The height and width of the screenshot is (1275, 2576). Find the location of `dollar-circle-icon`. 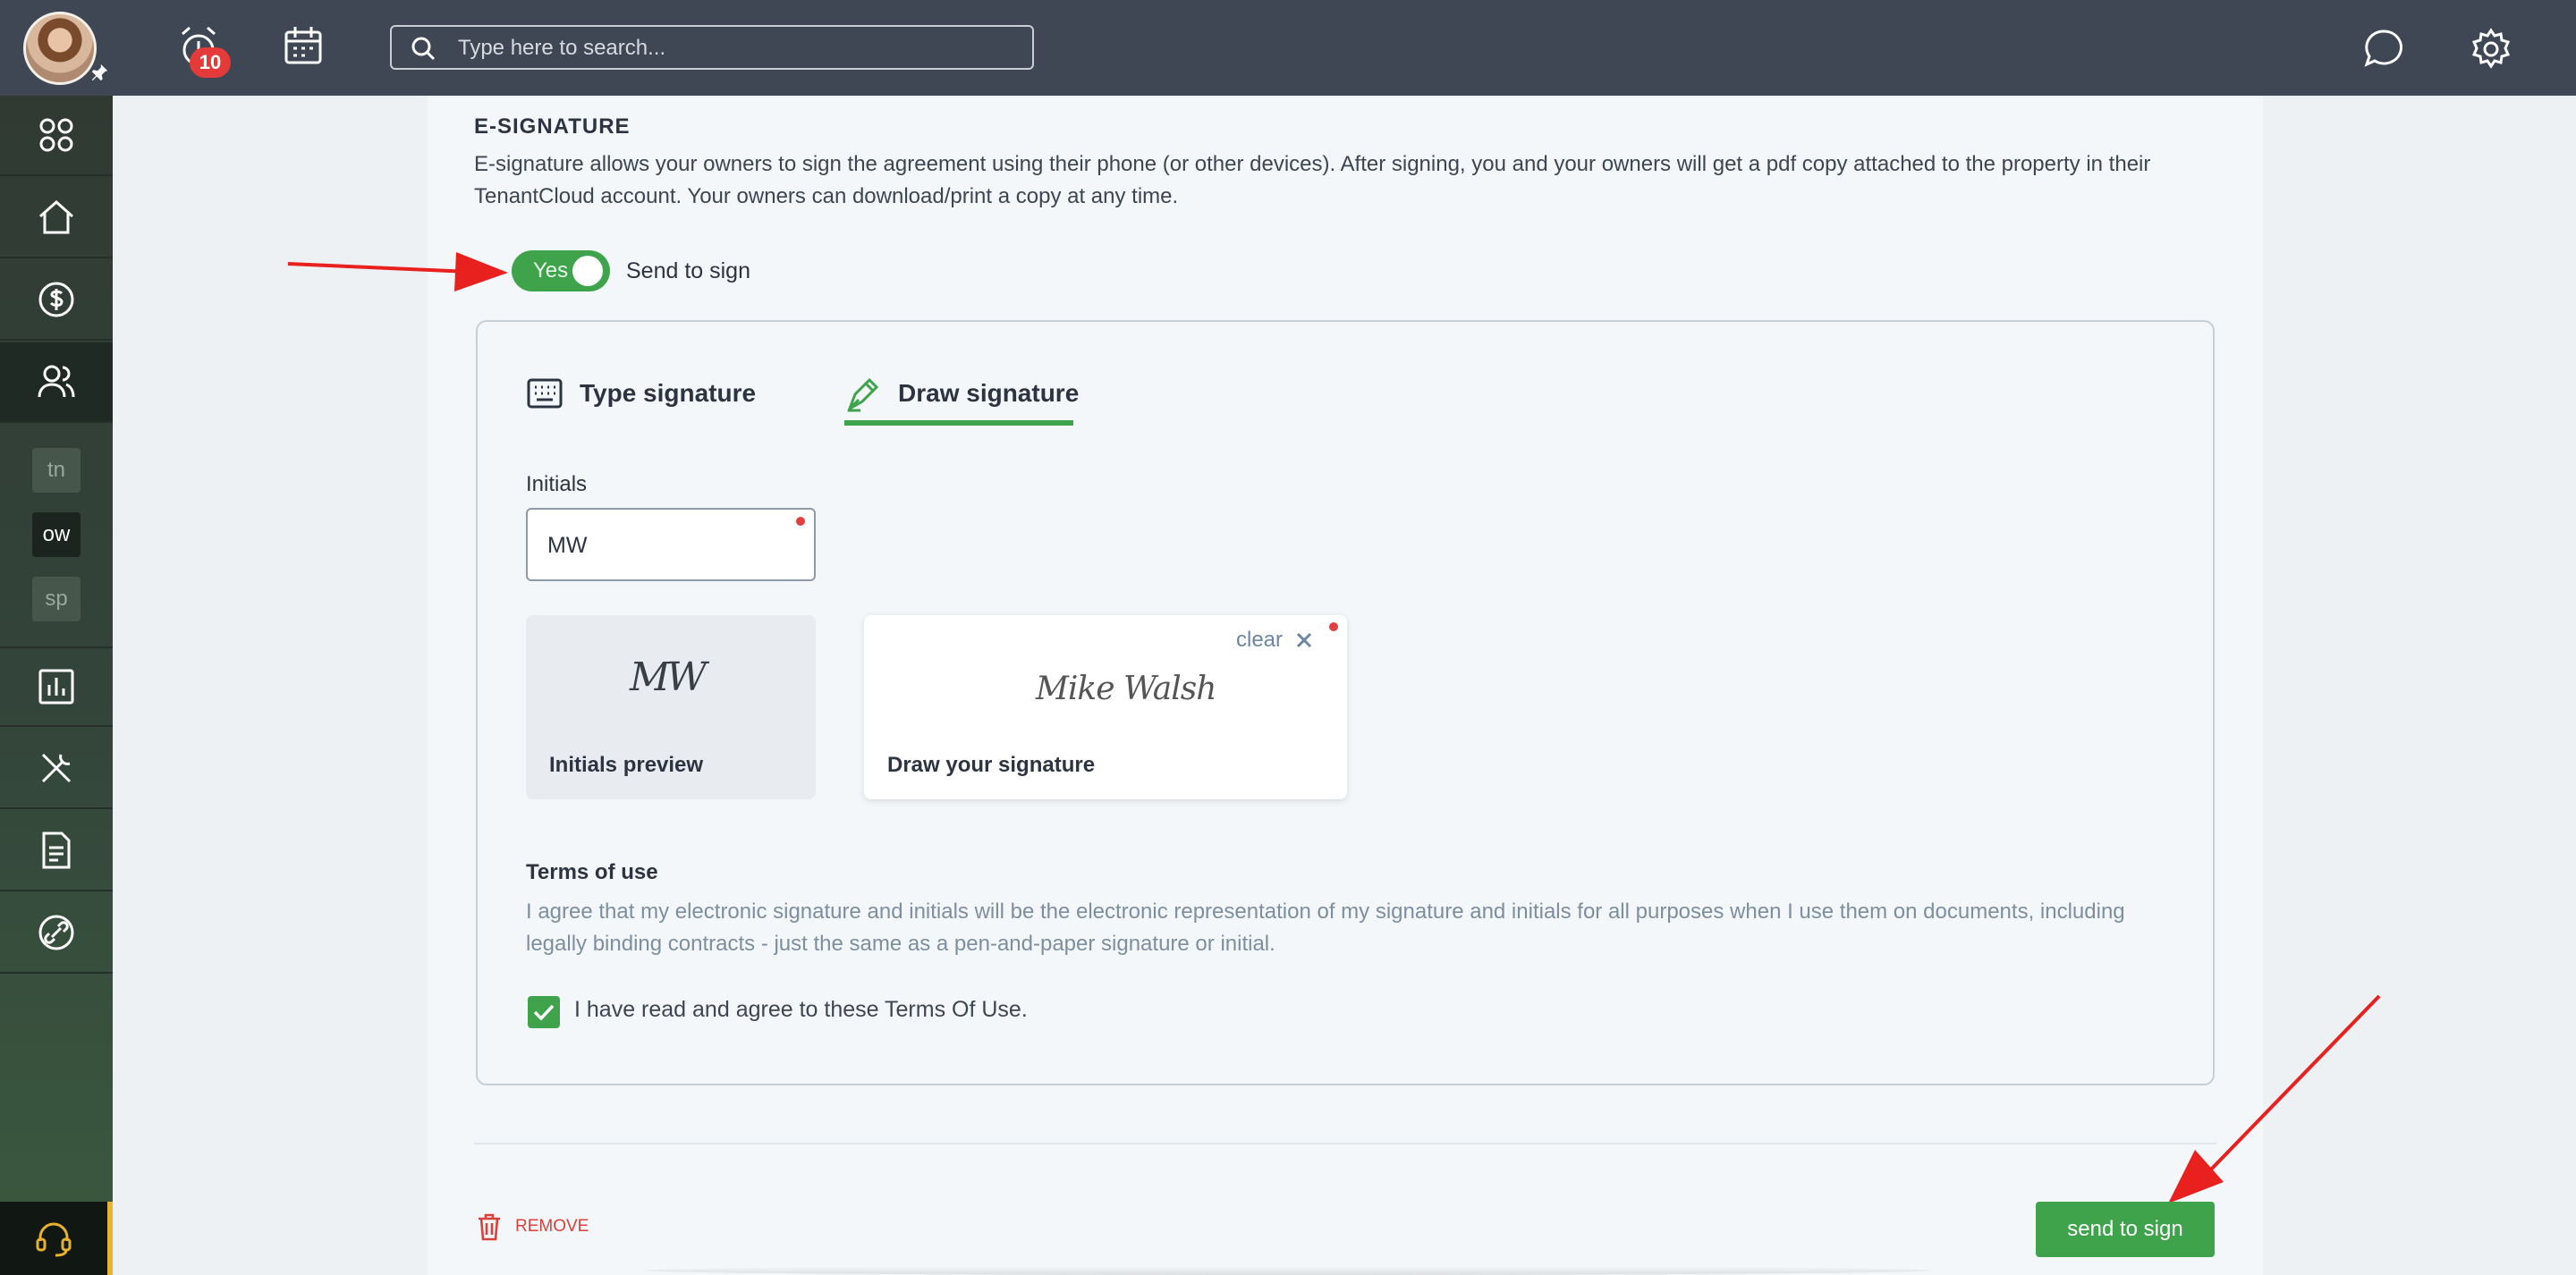

dollar-circle-icon is located at coordinates (56, 299).